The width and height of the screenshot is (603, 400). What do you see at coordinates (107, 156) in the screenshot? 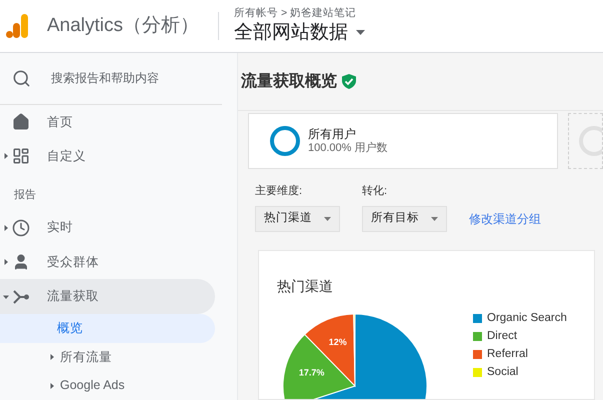
I see `nav-item: 自定义` at bounding box center [107, 156].